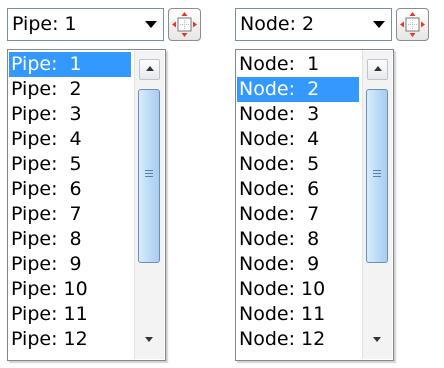  I want to click on node-zoom-button, so click(412, 24).